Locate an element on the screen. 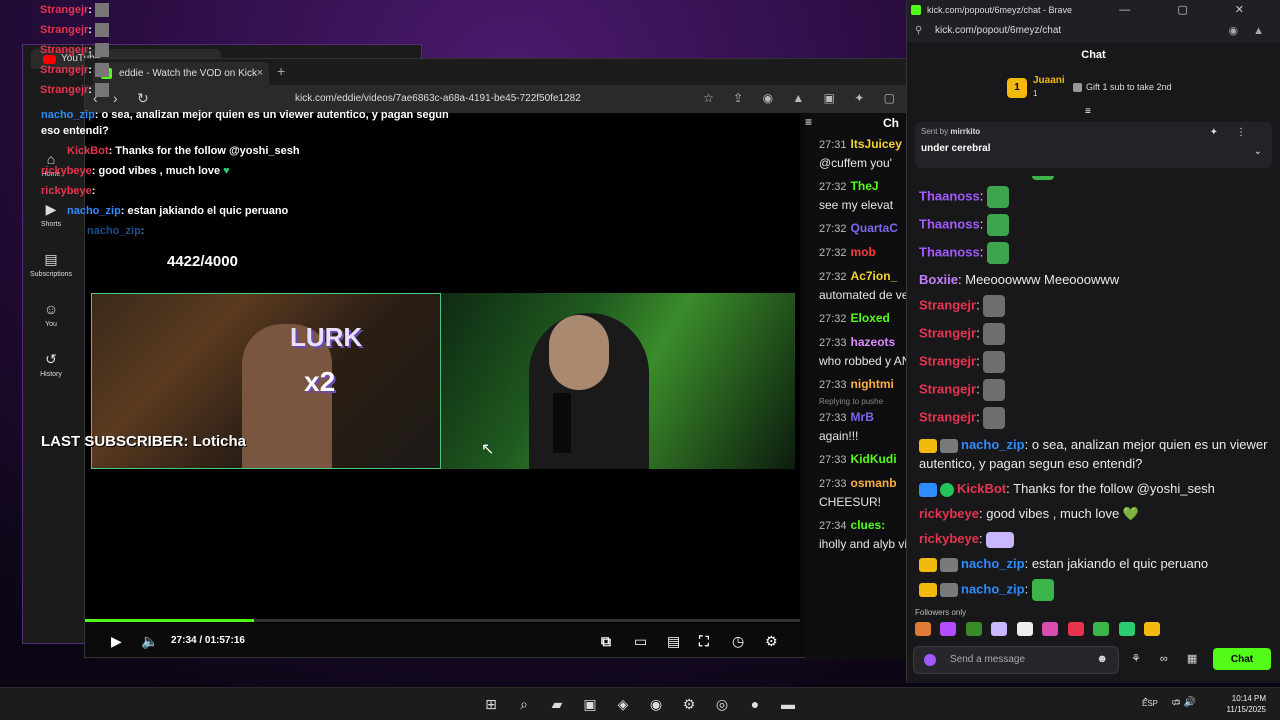 The height and width of the screenshot is (720, 1280). sidebar-item-you: ☺ You is located at coordinates (51, 320).